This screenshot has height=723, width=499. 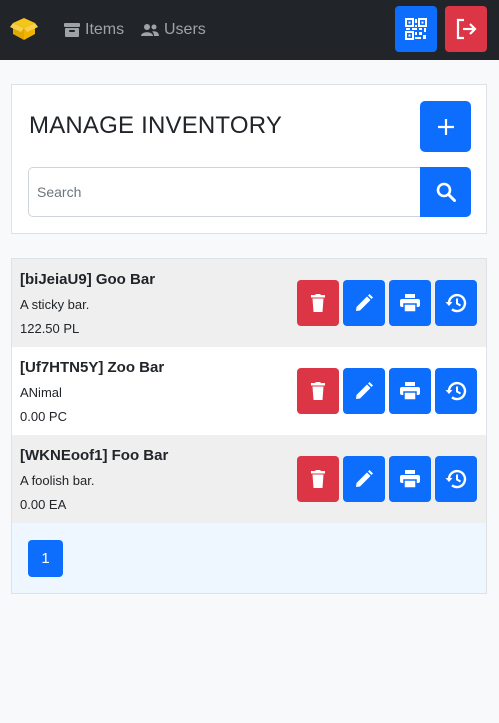 I want to click on item-quantity: 122.50 PL, so click(x=50, y=328).